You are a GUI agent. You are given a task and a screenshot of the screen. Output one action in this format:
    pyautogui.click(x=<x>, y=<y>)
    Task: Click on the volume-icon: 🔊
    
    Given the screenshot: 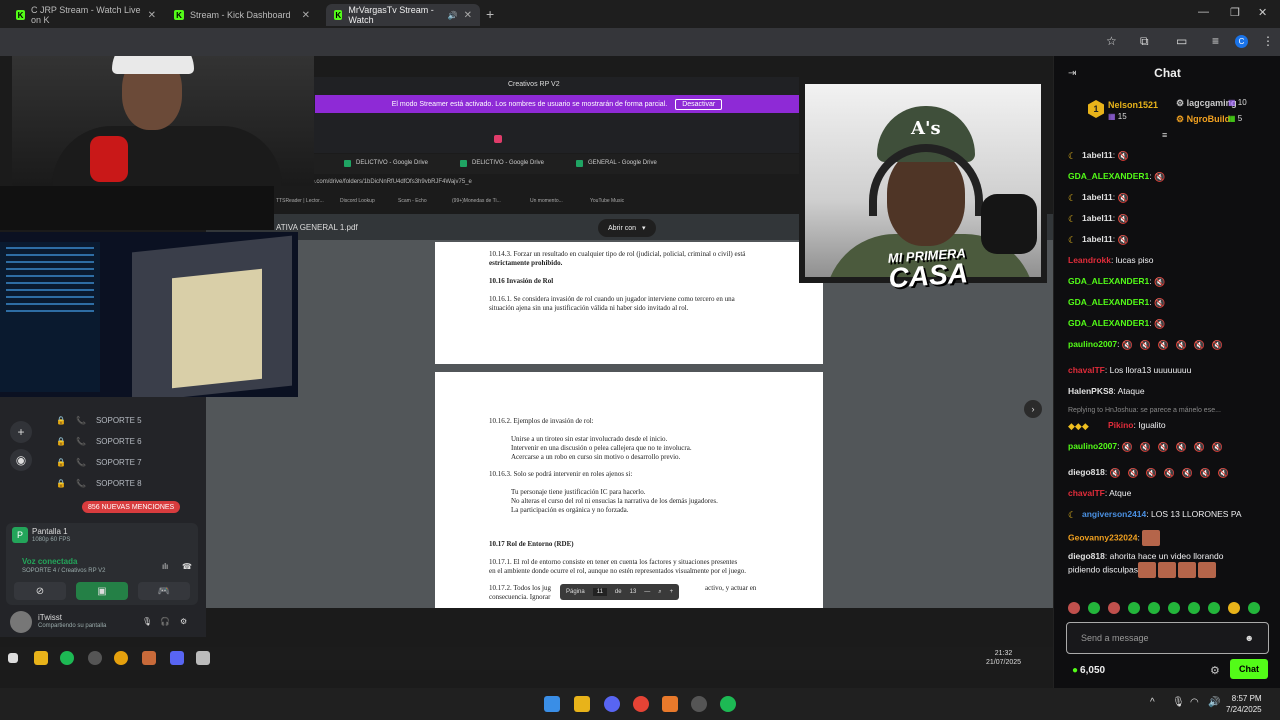 What is the action you would take?
    pyautogui.click(x=1214, y=702)
    